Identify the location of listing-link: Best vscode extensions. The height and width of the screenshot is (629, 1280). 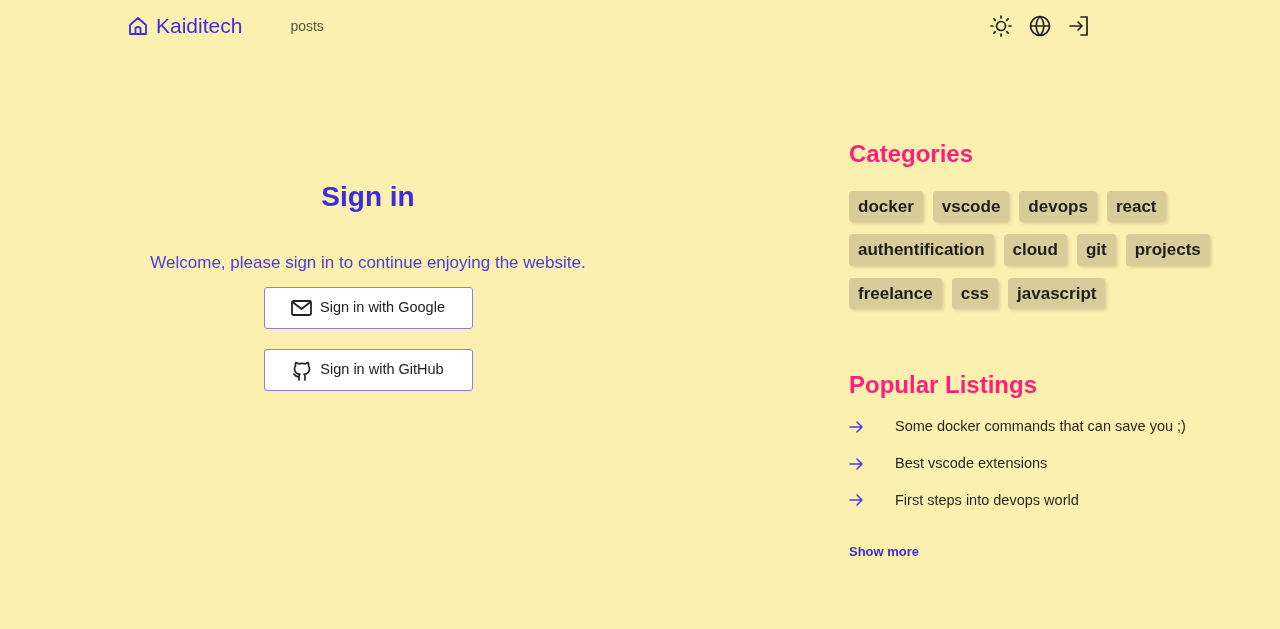
(971, 463).